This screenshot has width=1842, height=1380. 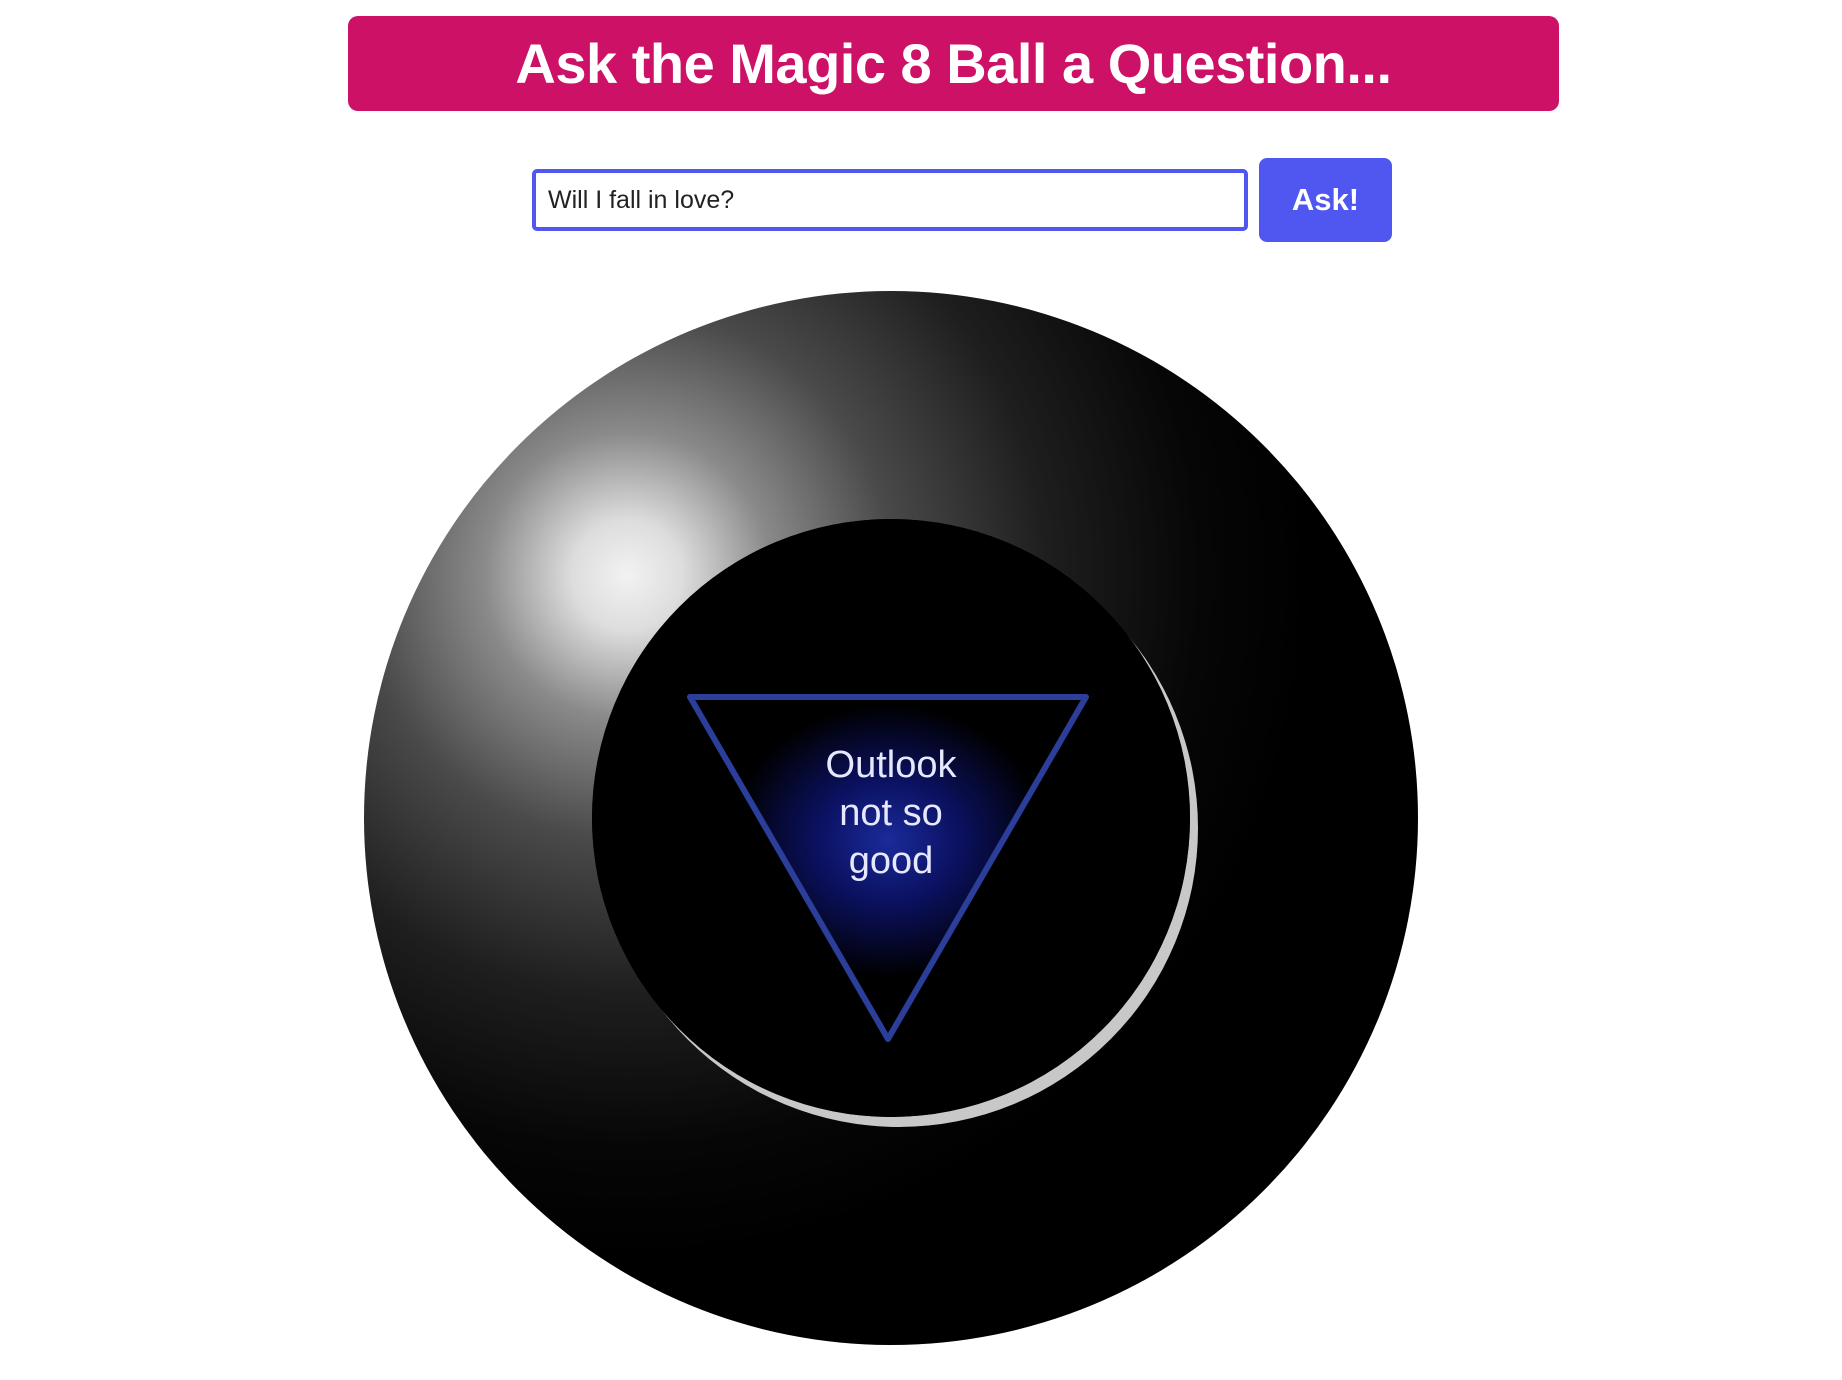 I want to click on question-form: Ask!, so click(x=962, y=200).